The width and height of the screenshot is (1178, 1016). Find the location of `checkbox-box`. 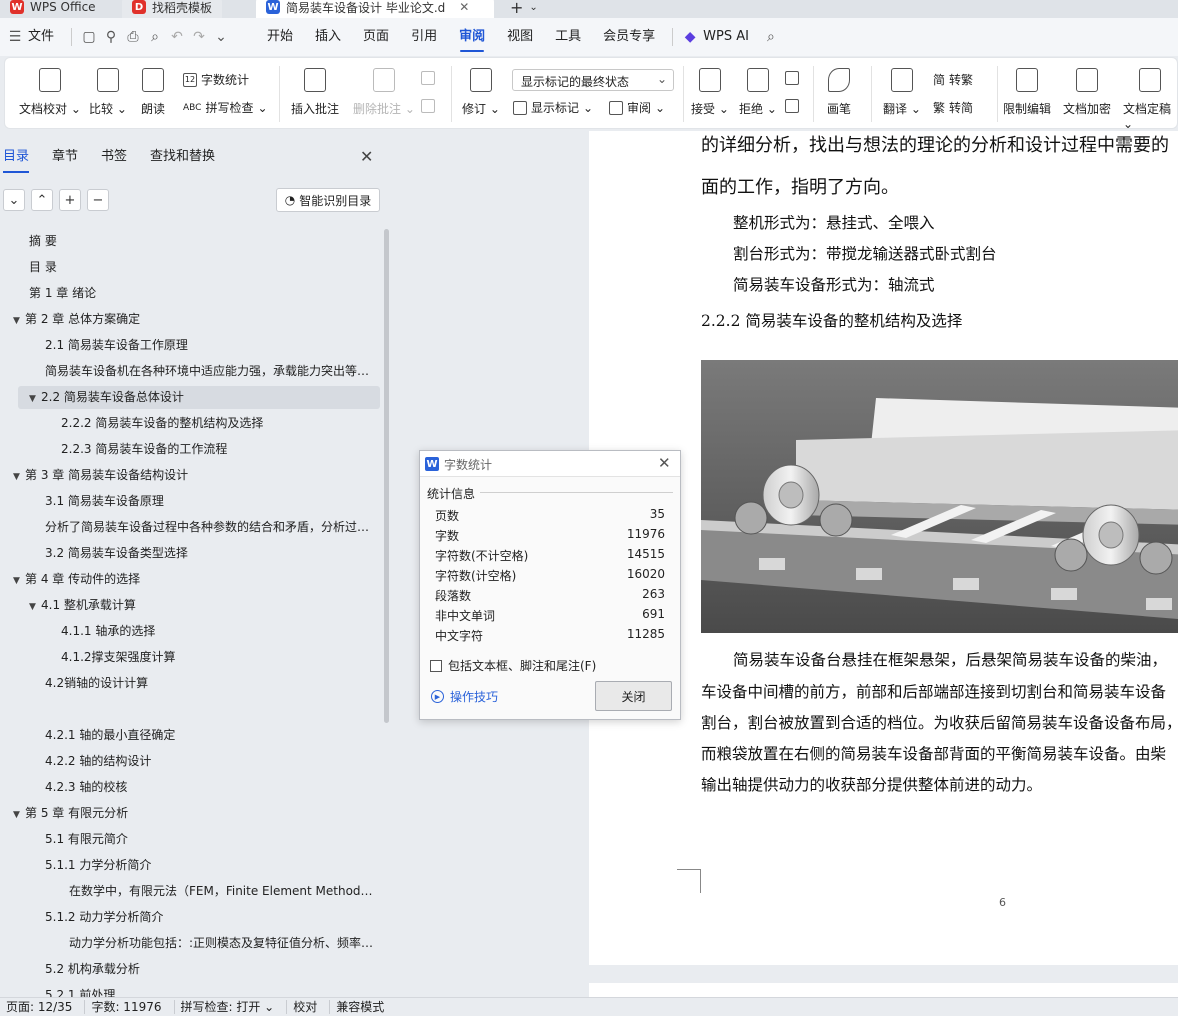

checkbox-box is located at coordinates (436, 665).